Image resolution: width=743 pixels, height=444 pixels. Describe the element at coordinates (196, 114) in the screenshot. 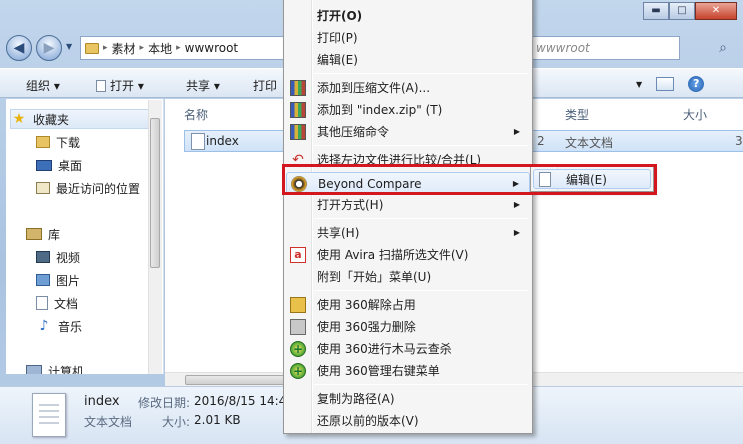

I see `column-header-name: 名称` at that location.